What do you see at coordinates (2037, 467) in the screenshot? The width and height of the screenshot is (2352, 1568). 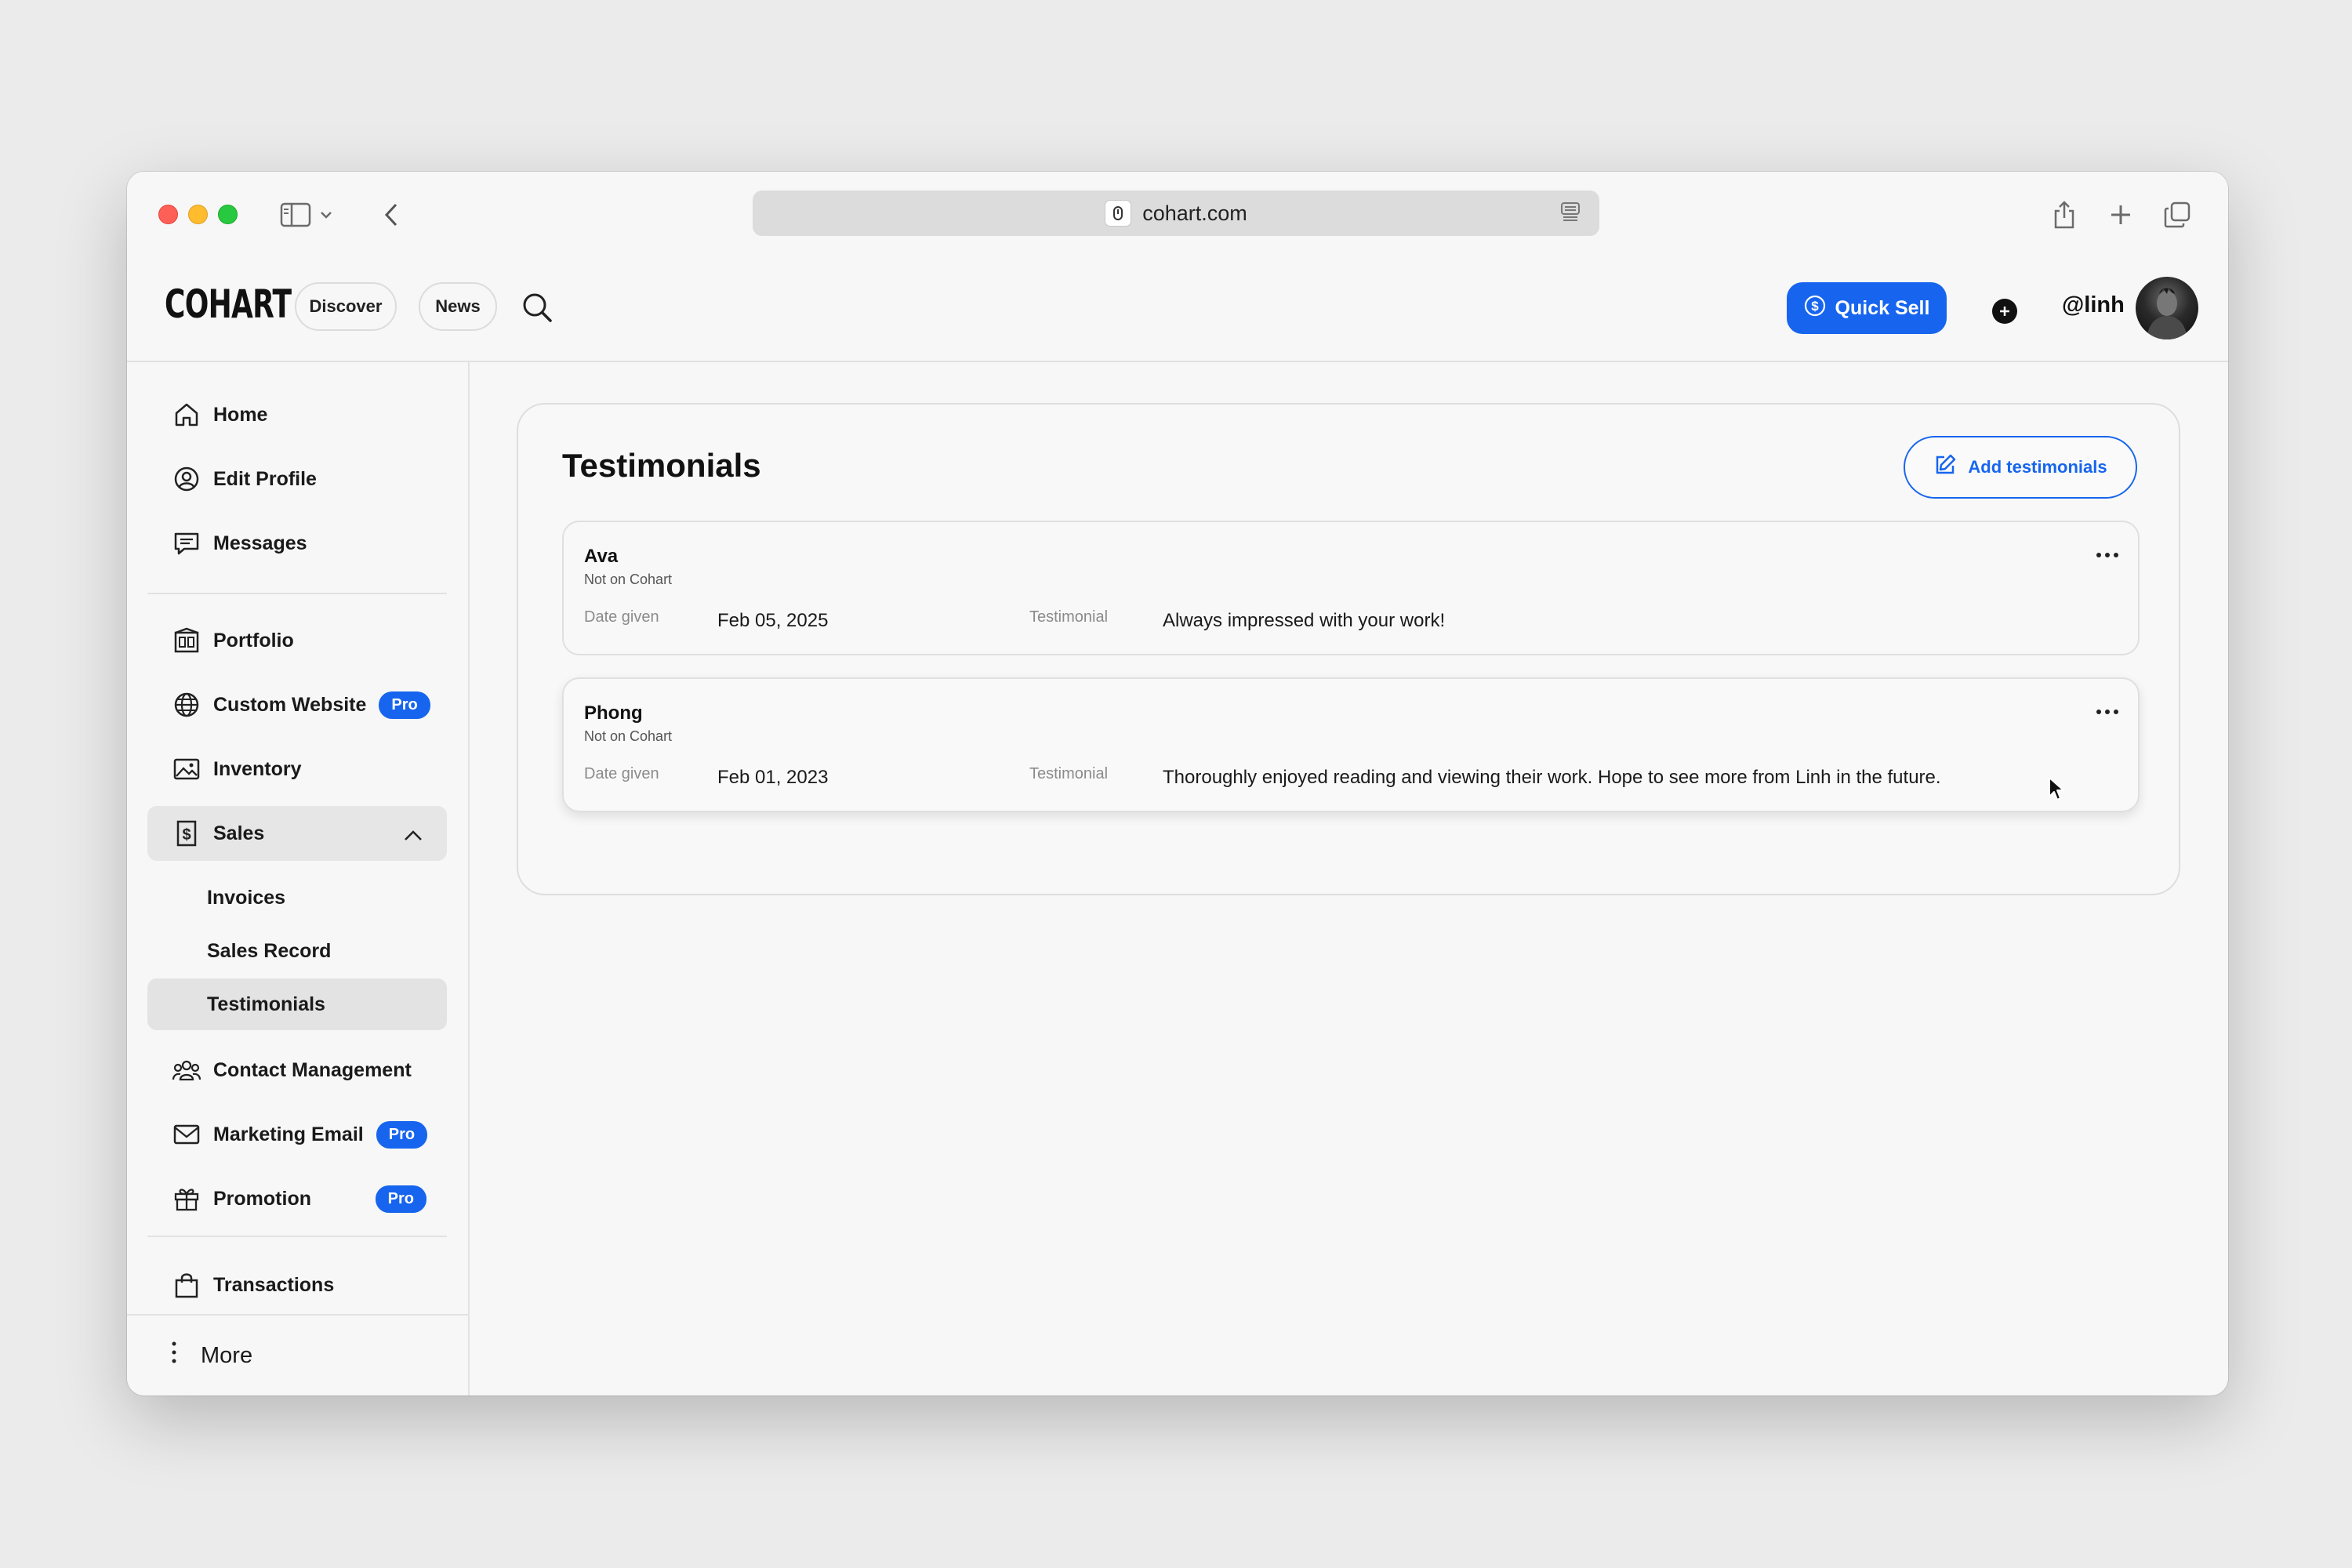 I see `add-testimonials-label: Add testimonials` at bounding box center [2037, 467].